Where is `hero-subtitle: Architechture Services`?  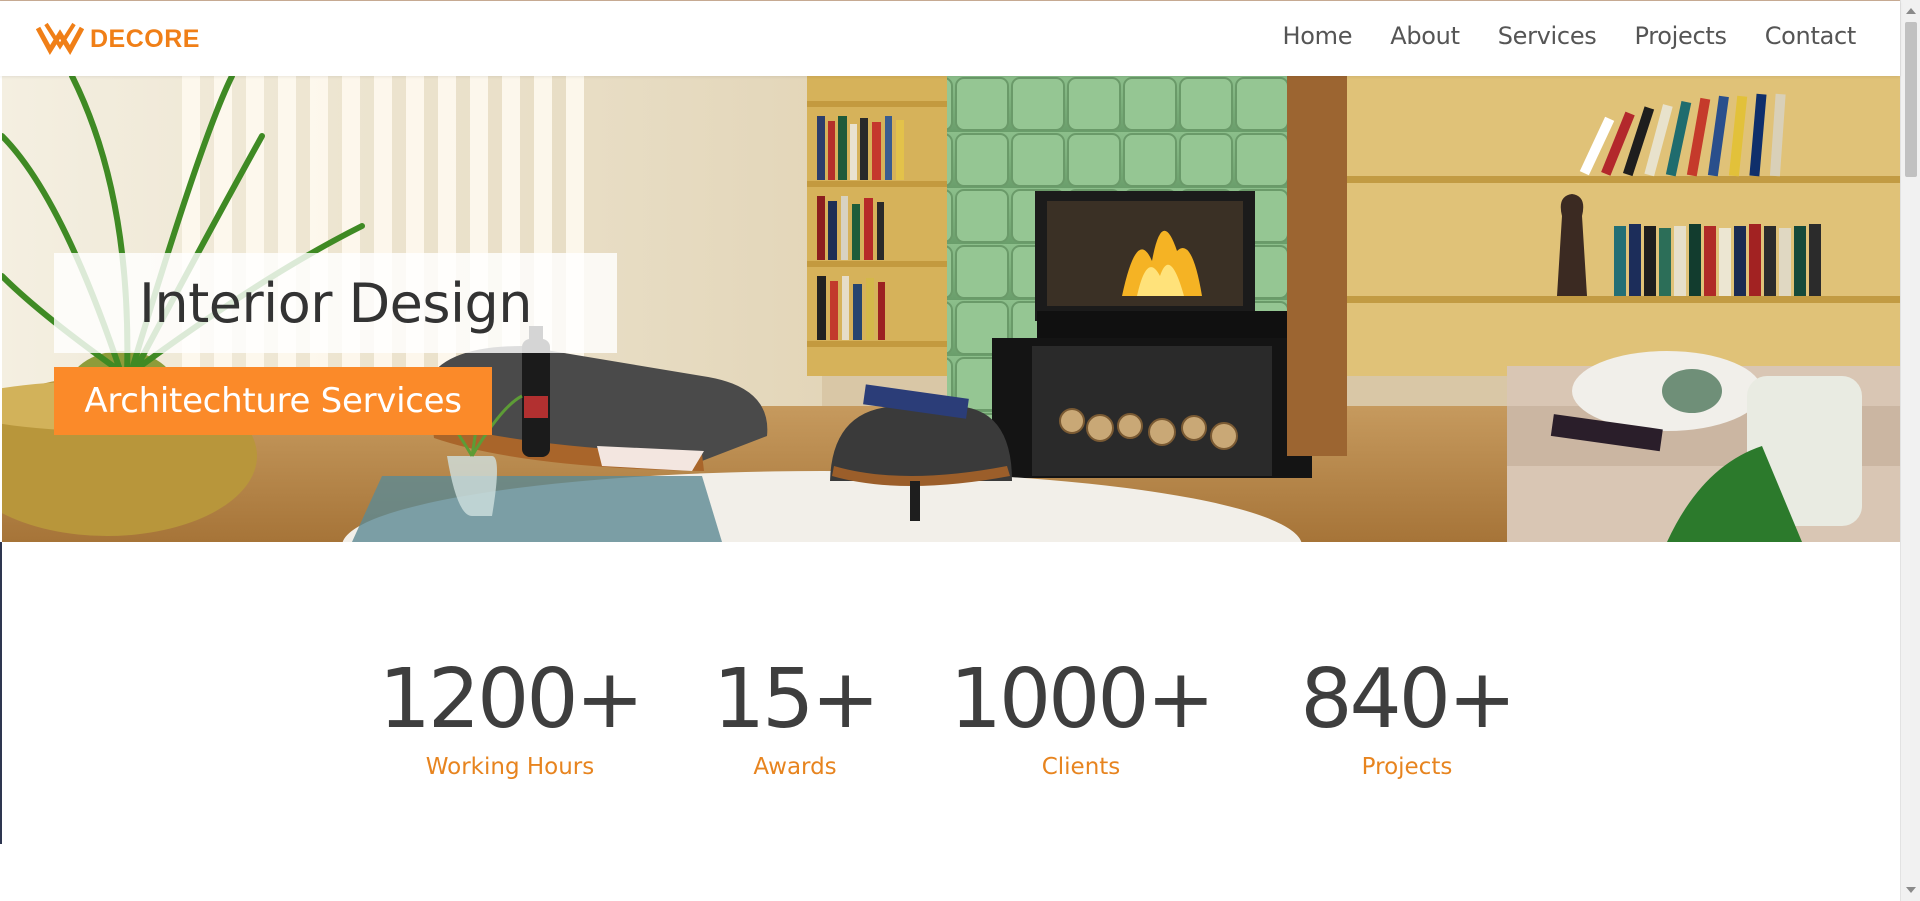 hero-subtitle: Architechture Services is located at coordinates (273, 401).